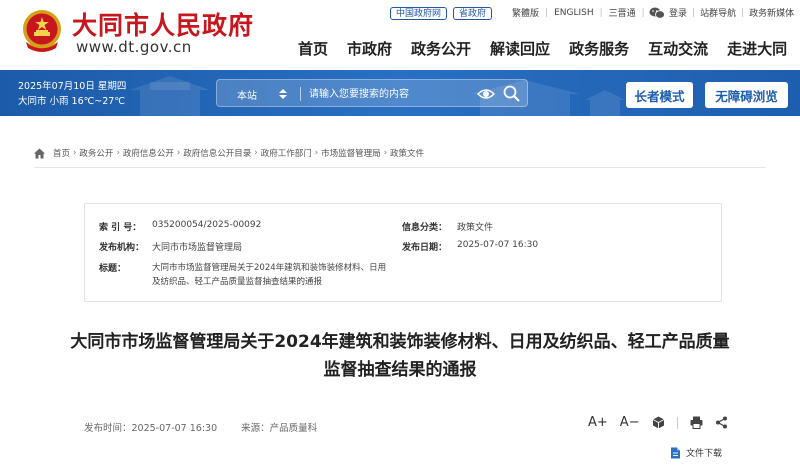 The width and height of the screenshot is (800, 467). I want to click on breadcrumb-item: 政府信息公开目录, so click(217, 153).